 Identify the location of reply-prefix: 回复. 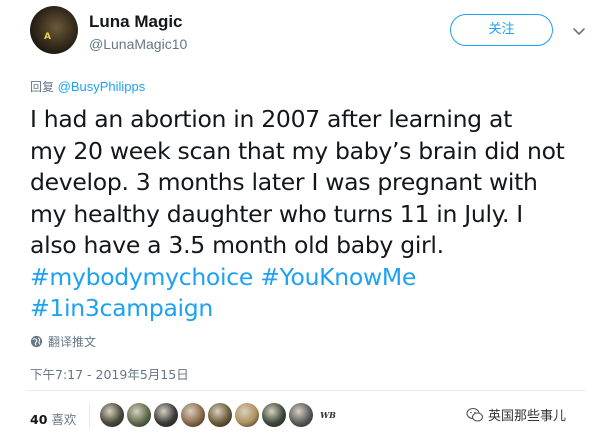
(42, 87).